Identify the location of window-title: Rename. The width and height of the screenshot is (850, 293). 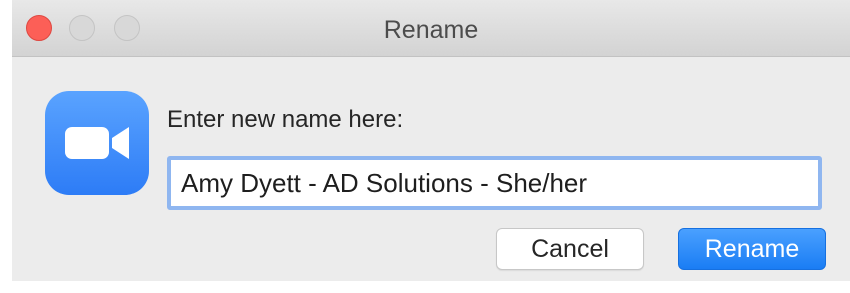
(431, 30).